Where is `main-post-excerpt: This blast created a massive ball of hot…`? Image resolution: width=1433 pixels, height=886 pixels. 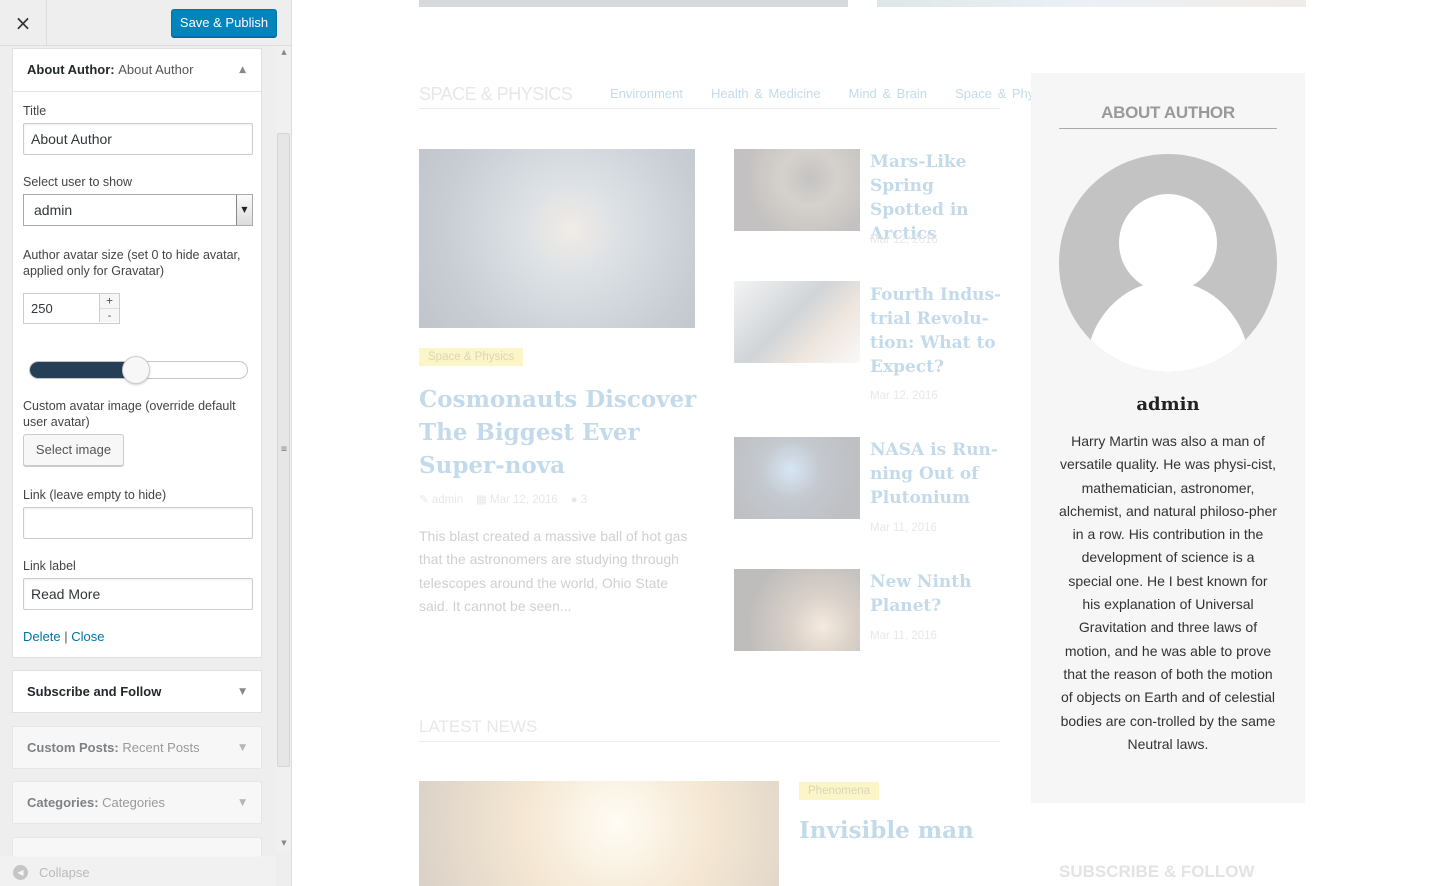 main-post-excerpt: This blast created a massive ball of hot… is located at coordinates (553, 571).